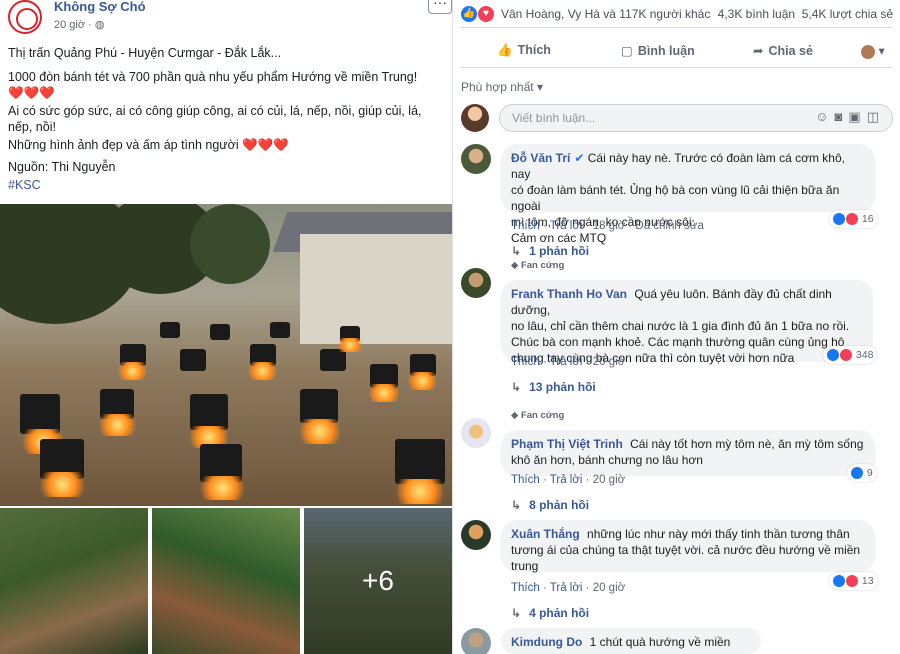  I want to click on edited-label: Đã chỉnh sửa, so click(669, 226).